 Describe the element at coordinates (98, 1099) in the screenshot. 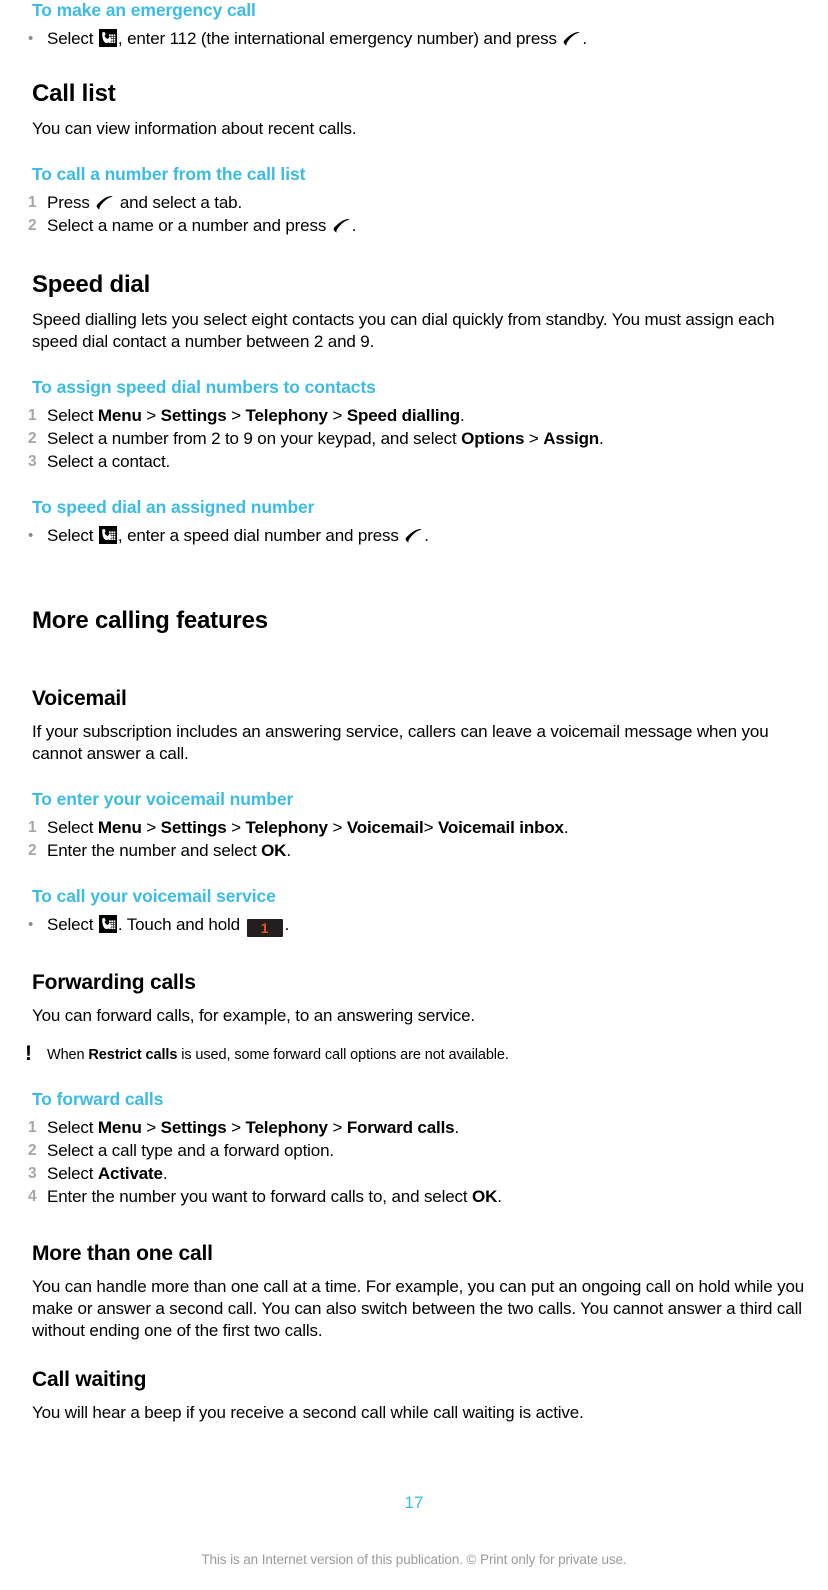

I see `proc-heading-forward-calls: To forward calls` at that location.